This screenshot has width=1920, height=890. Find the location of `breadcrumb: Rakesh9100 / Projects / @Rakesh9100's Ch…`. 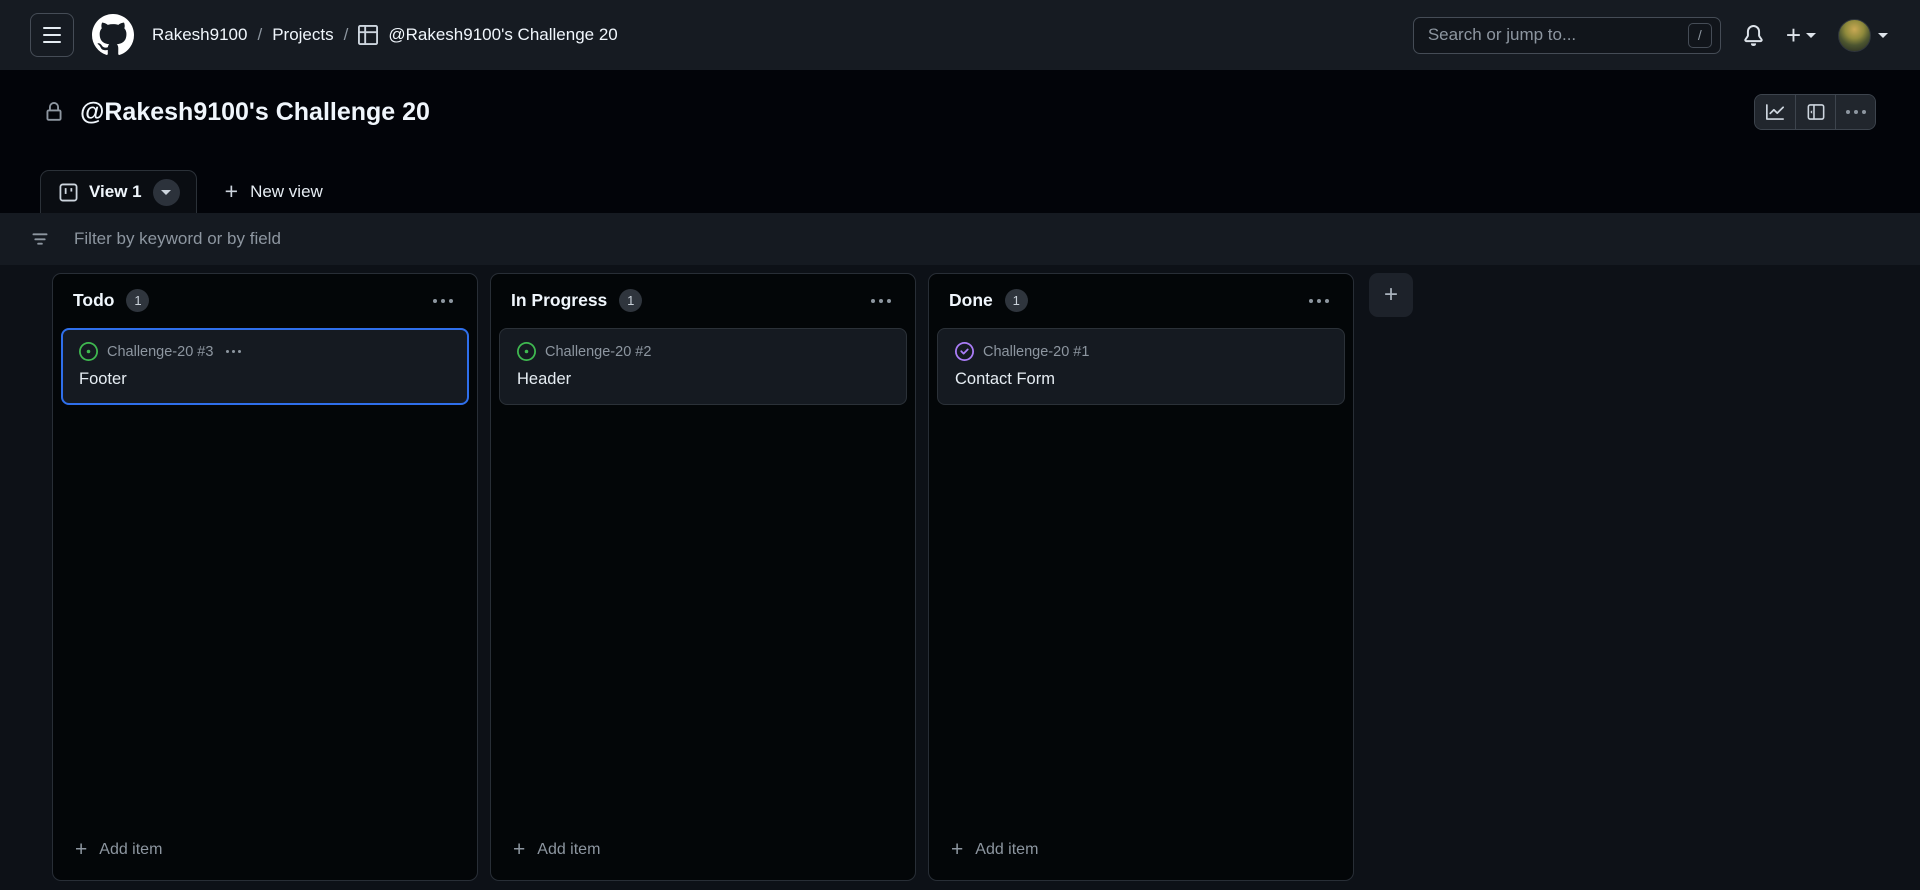

breadcrumb: Rakesh9100 / Projects / @Rakesh9100's Ch… is located at coordinates (385, 35).